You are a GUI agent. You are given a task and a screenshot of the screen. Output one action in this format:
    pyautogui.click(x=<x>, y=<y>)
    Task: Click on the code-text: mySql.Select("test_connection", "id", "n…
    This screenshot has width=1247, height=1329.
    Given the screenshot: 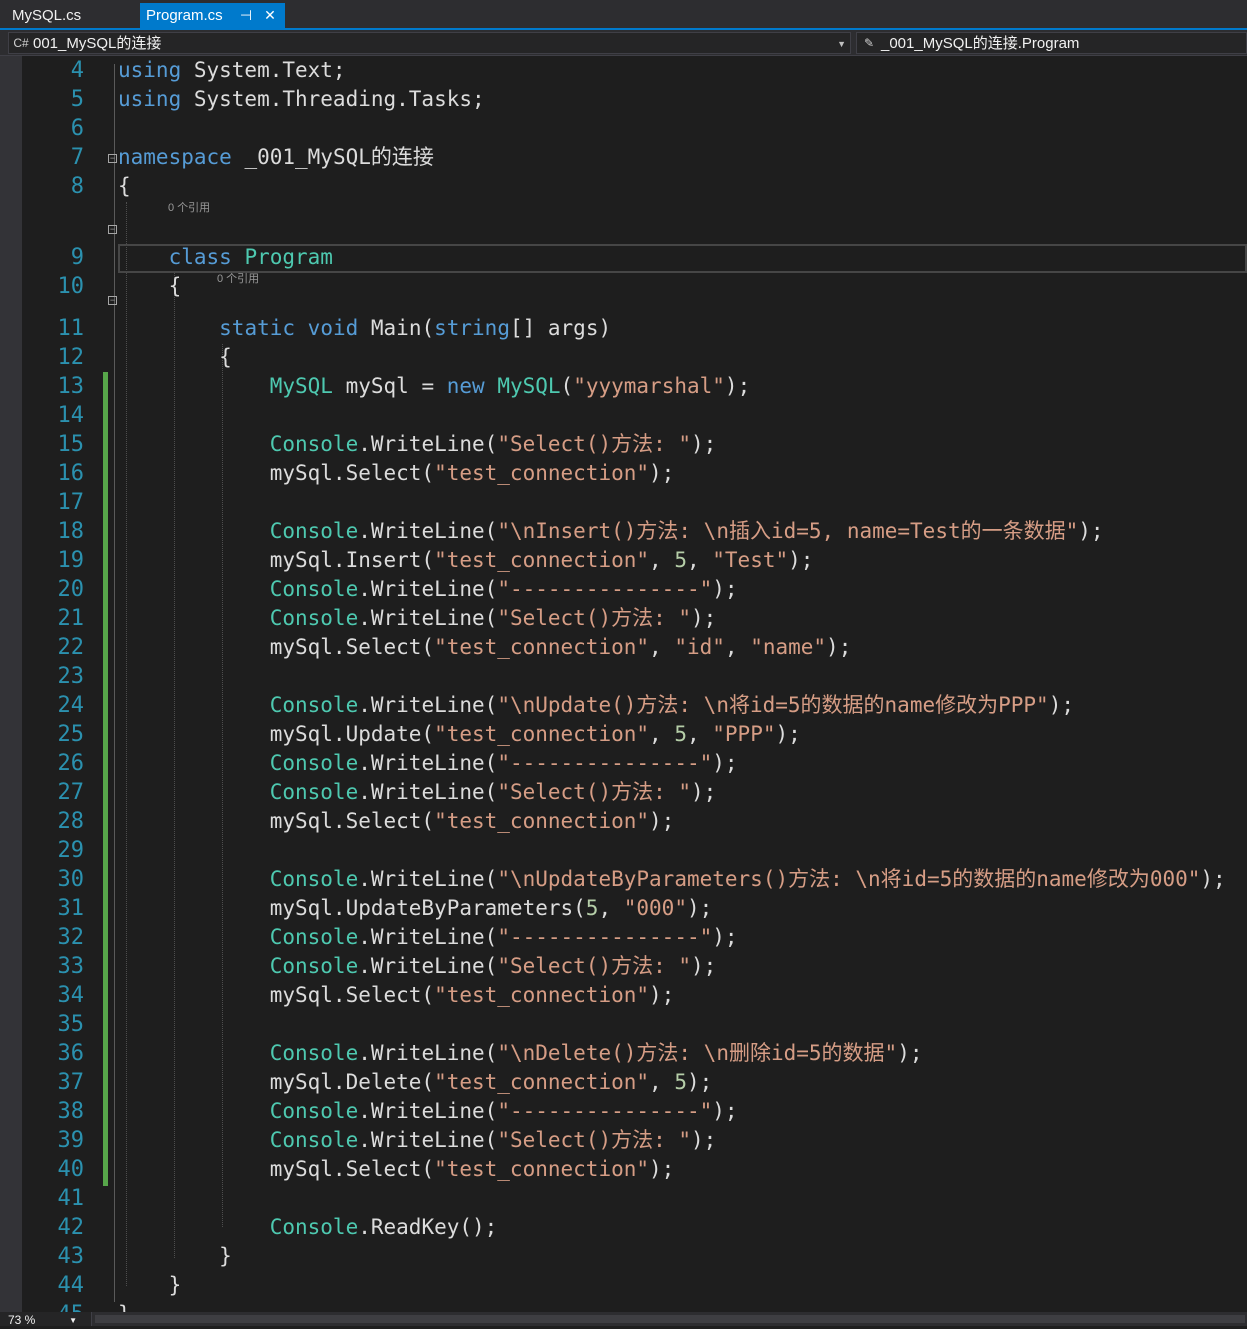 What is the action you would take?
    pyautogui.click(x=485, y=647)
    